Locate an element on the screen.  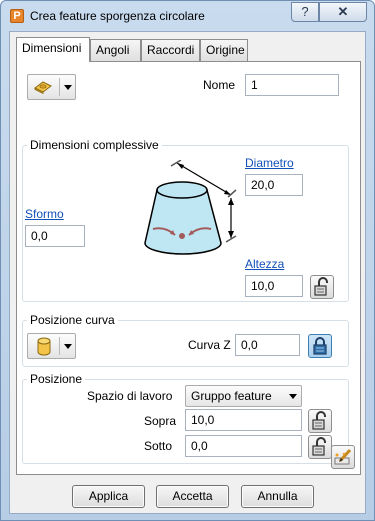
curve-position-title: Posizione curva is located at coordinates (72, 320).